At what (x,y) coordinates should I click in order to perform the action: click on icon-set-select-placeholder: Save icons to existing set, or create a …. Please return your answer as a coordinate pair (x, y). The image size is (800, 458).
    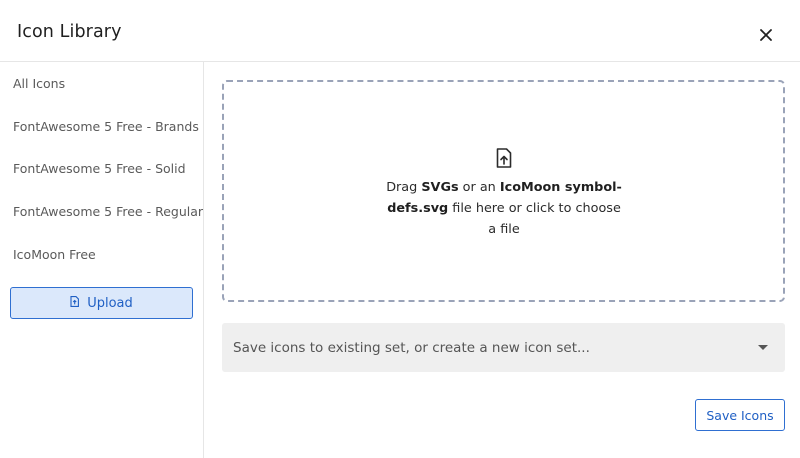
    Looking at the image, I should click on (411, 348).